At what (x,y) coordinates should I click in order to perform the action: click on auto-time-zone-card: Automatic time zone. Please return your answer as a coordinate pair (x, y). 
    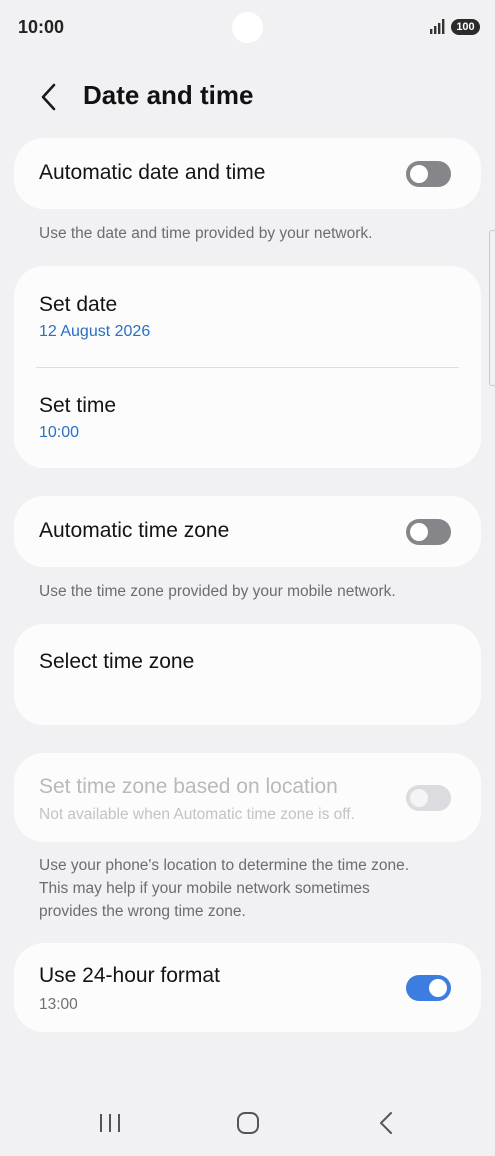
    Looking at the image, I should click on (247, 531).